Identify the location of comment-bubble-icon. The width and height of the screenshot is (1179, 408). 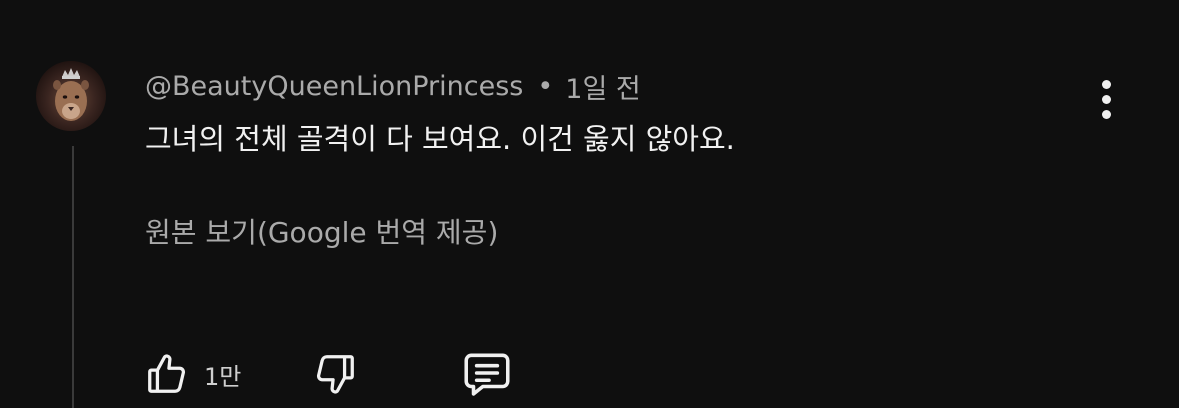
(487, 374).